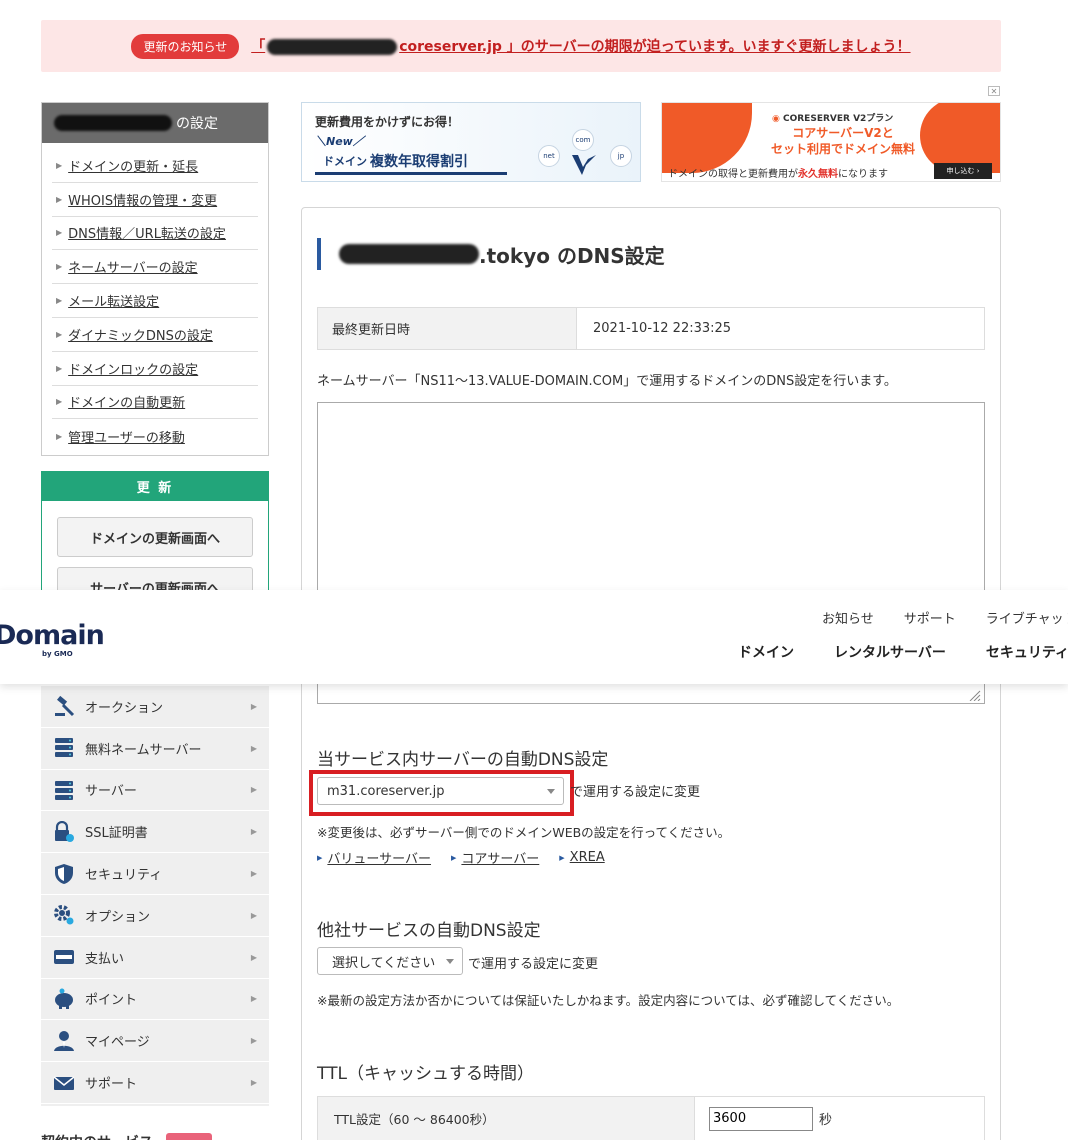  Describe the element at coordinates (425, 1074) in the screenshot. I see `ttl-title: TTL（キャッシュする時間）` at that location.